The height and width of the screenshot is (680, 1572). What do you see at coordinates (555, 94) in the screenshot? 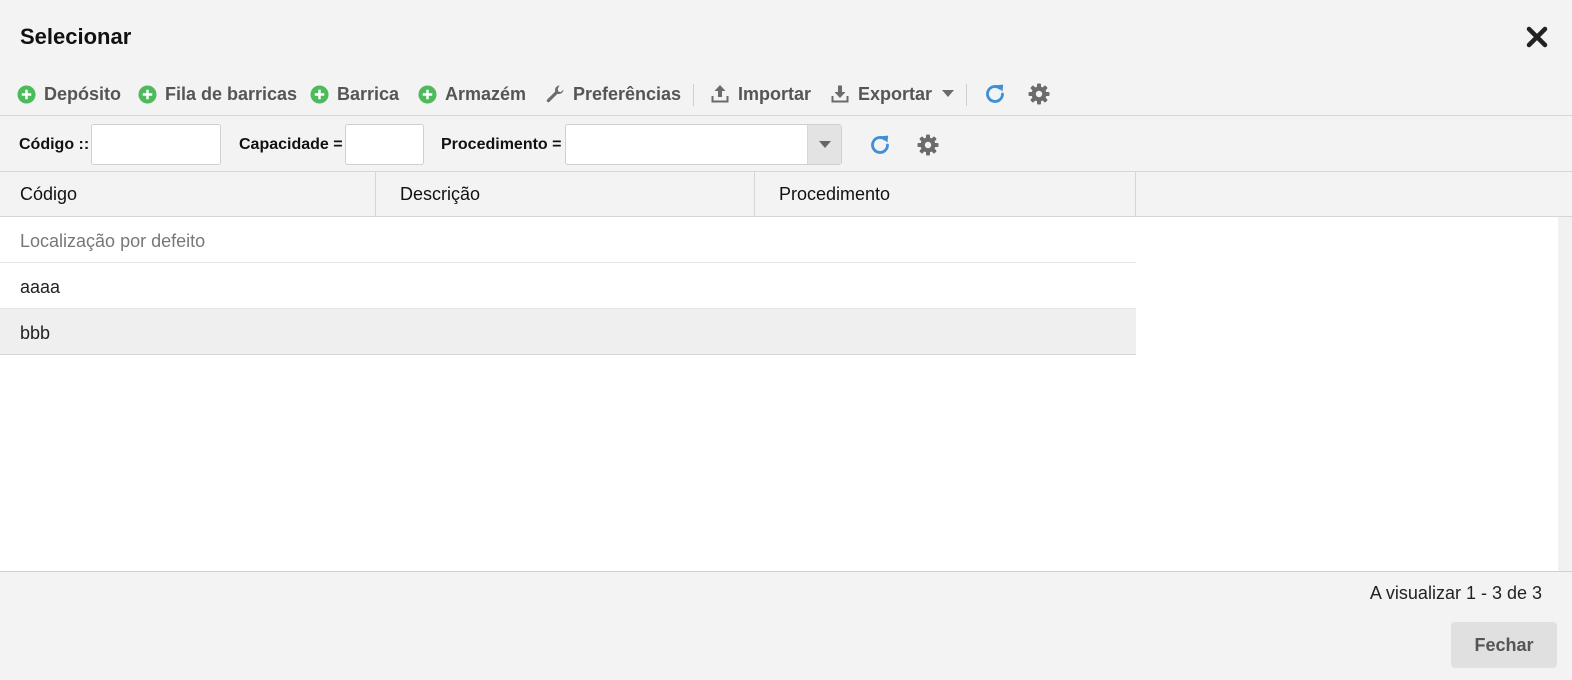
I see `wrench-icon` at bounding box center [555, 94].